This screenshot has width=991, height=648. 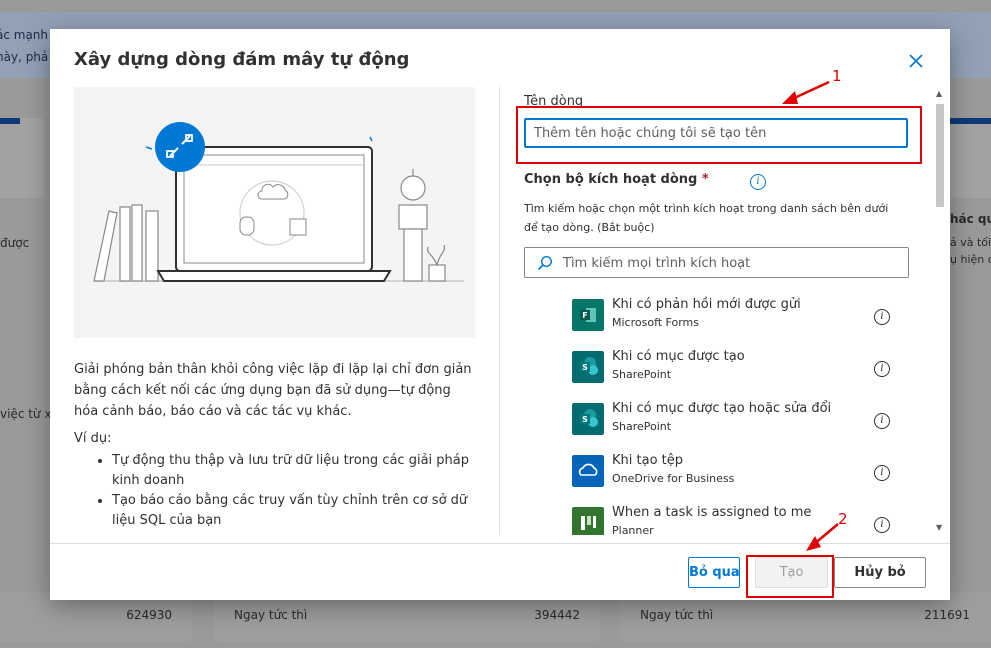 I want to click on dialog-title: Xây dựng dòng đám mây tự động, so click(x=242, y=59).